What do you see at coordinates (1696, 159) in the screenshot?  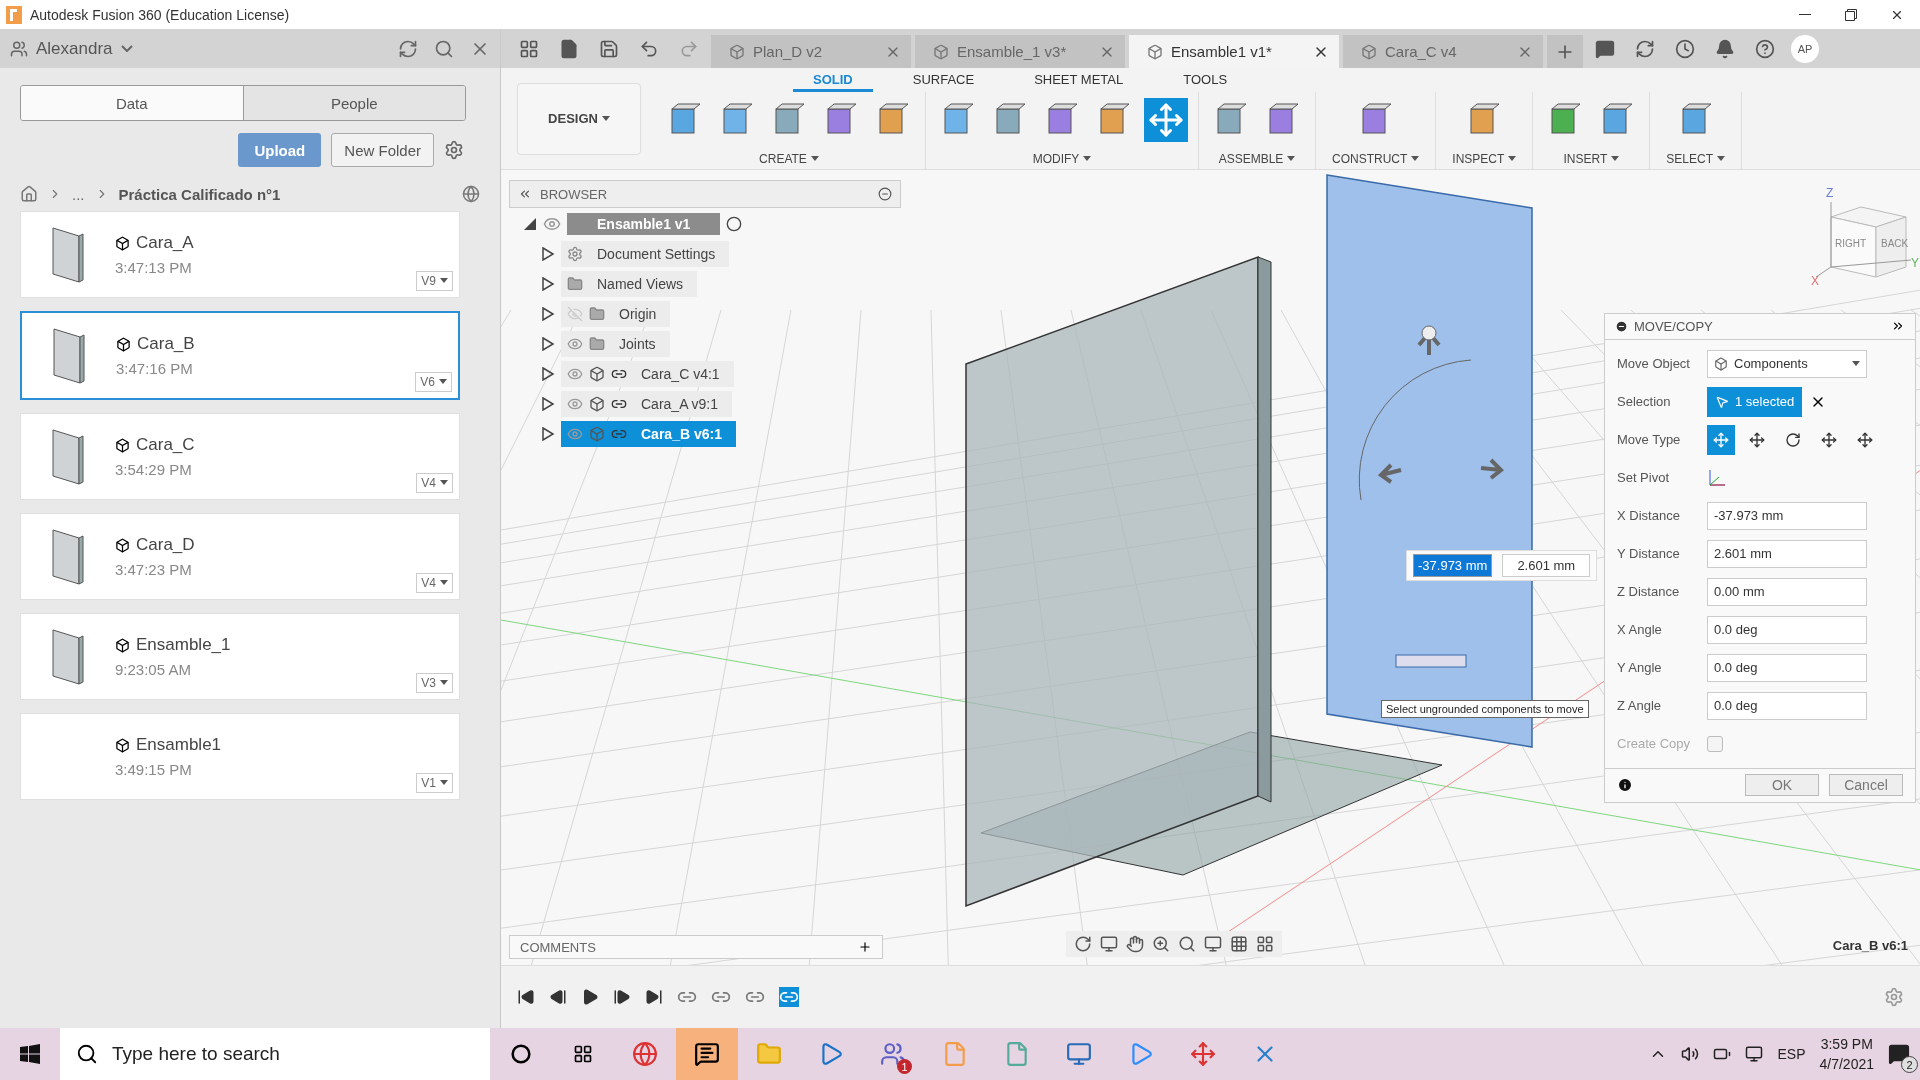 I see `ribbon-group-menu: SELECT` at bounding box center [1696, 159].